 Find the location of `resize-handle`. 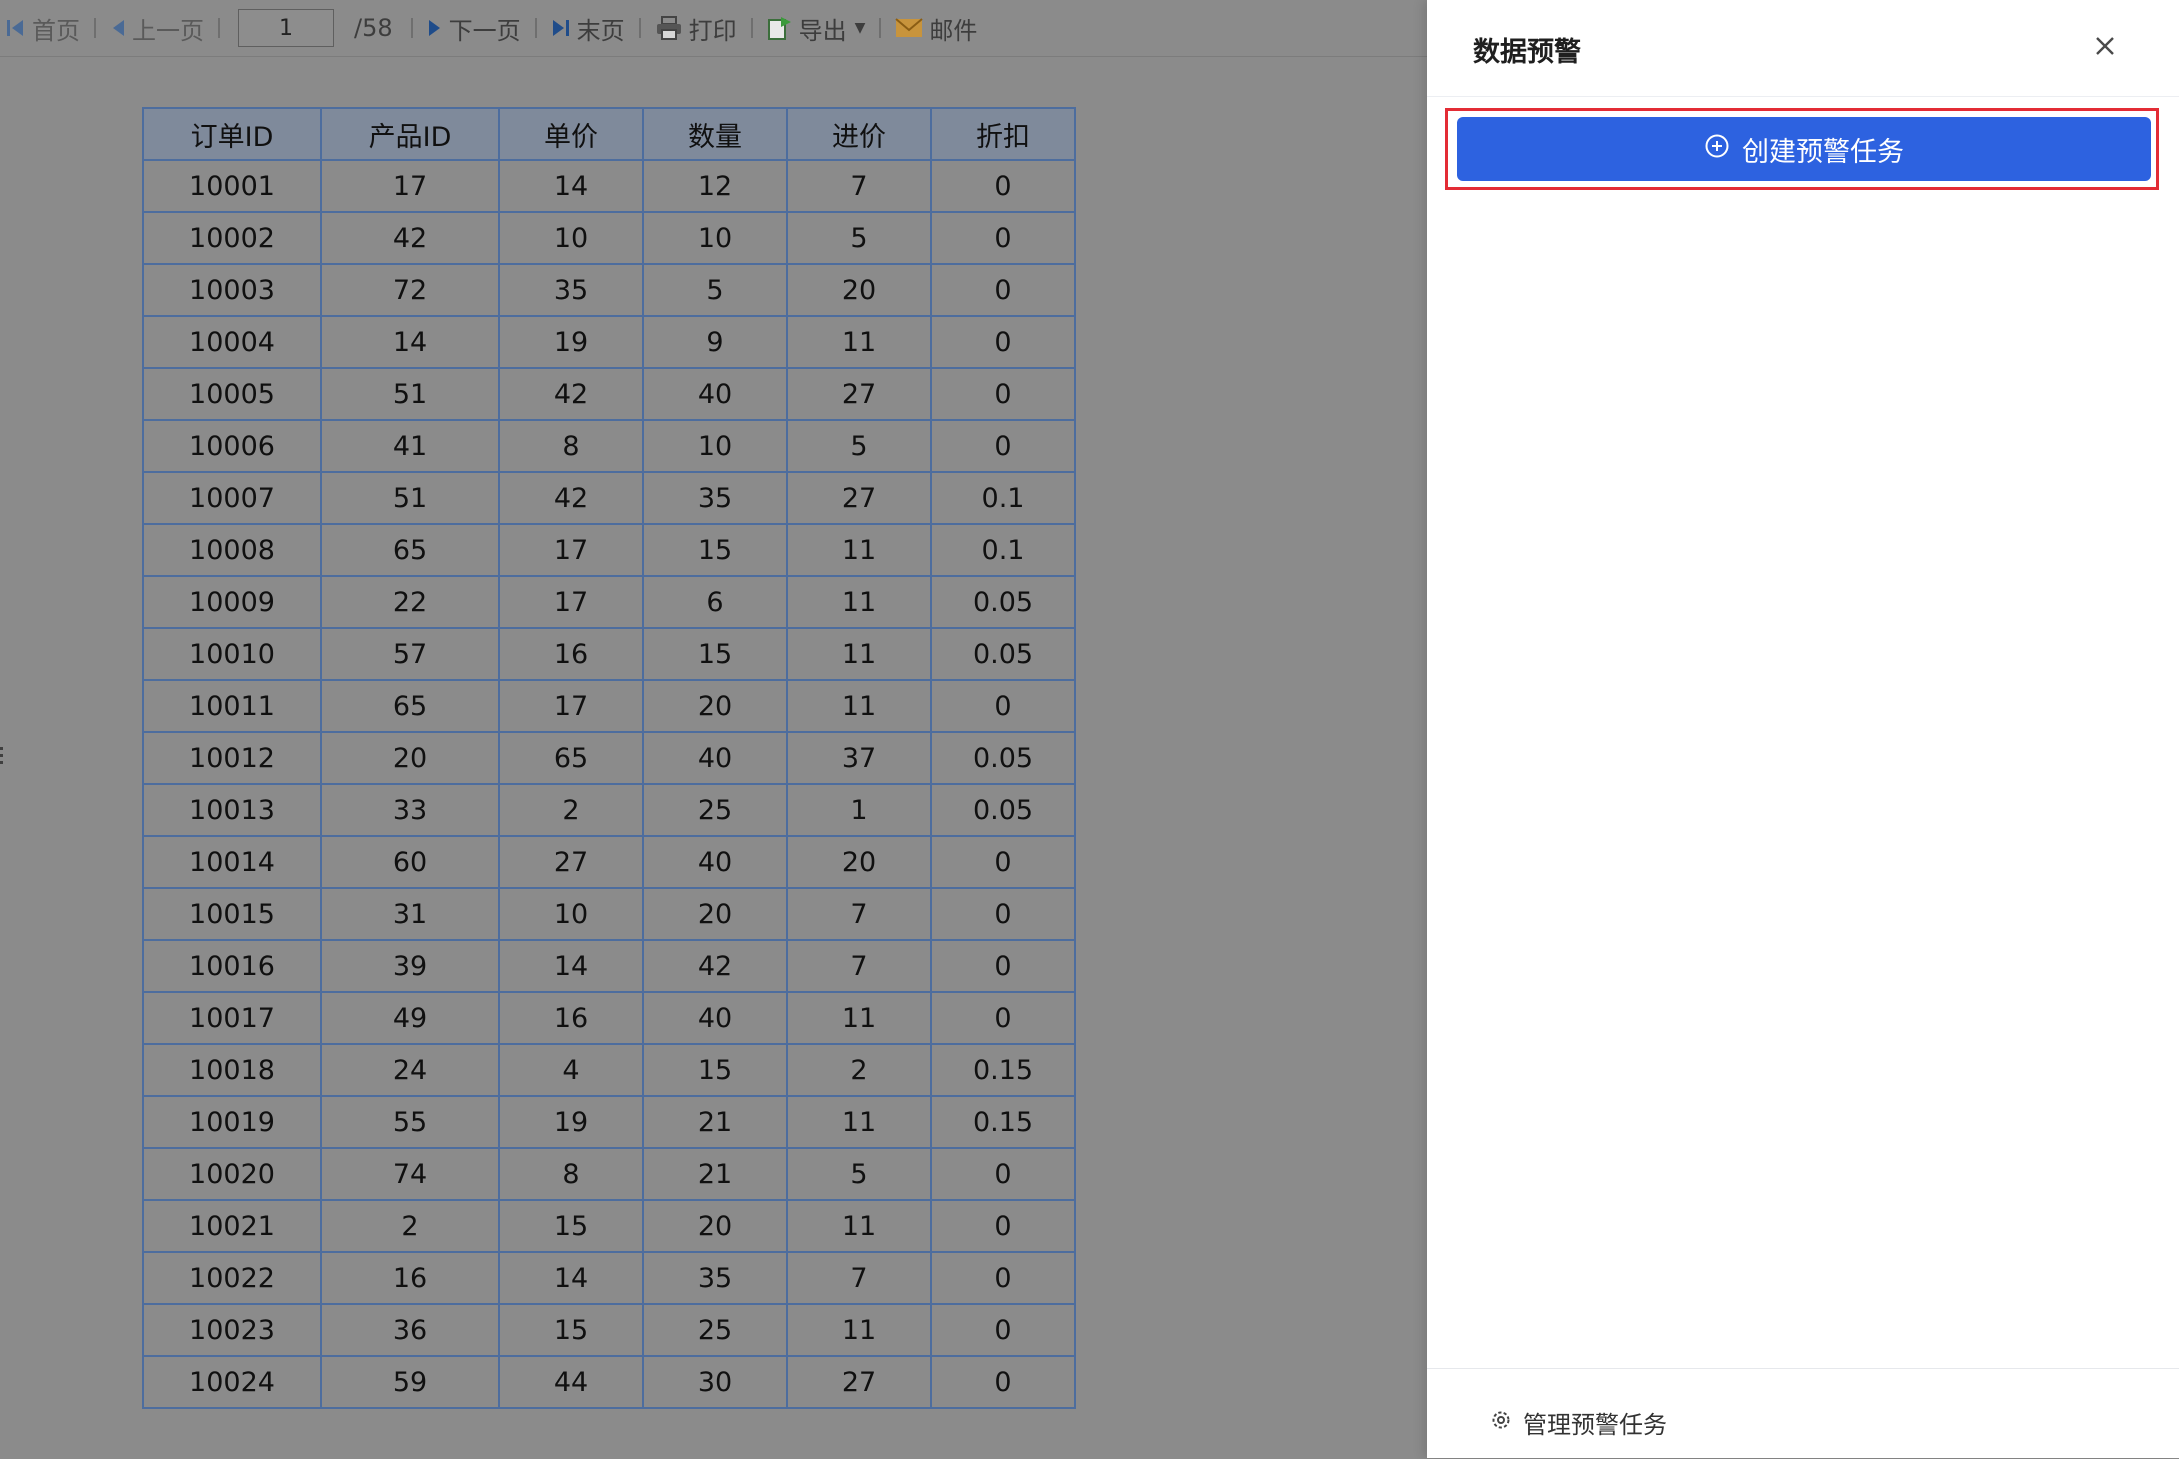

resize-handle is located at coordinates (2, 755).